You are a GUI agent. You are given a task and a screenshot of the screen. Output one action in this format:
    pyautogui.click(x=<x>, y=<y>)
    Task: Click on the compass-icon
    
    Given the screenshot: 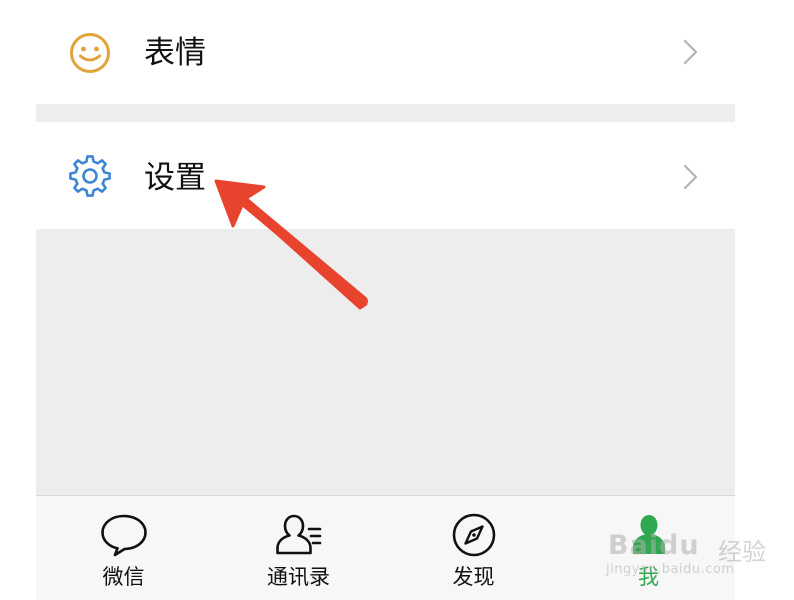 What is the action you would take?
    pyautogui.click(x=473, y=535)
    